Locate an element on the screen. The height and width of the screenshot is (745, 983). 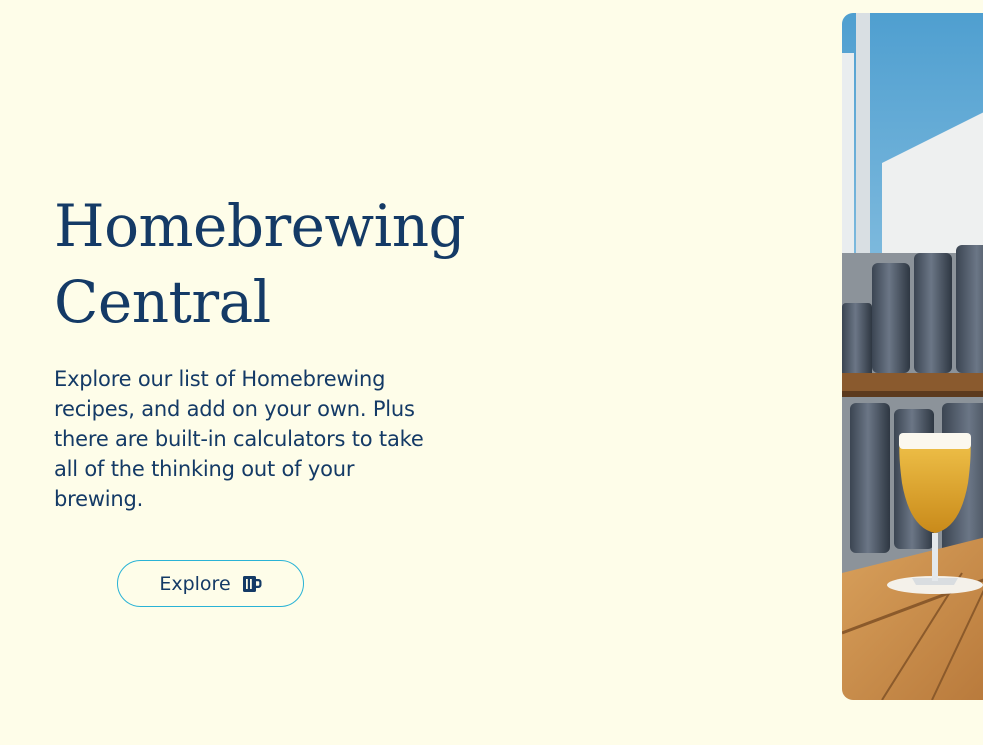
hero-title-line-2: Central is located at coordinates (162, 302).